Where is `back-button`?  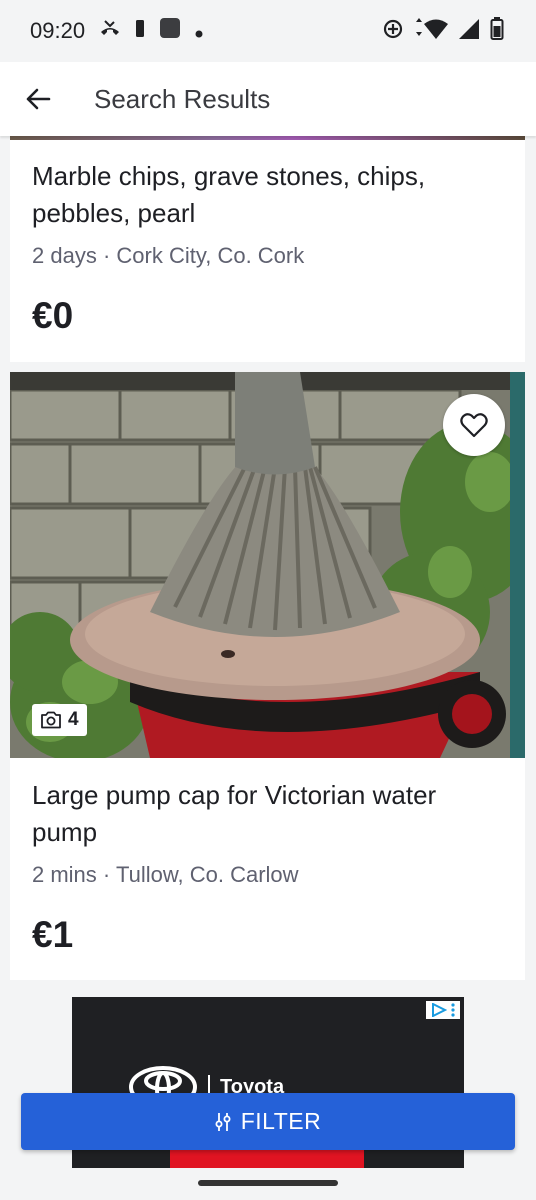 back-button is located at coordinates (38, 99).